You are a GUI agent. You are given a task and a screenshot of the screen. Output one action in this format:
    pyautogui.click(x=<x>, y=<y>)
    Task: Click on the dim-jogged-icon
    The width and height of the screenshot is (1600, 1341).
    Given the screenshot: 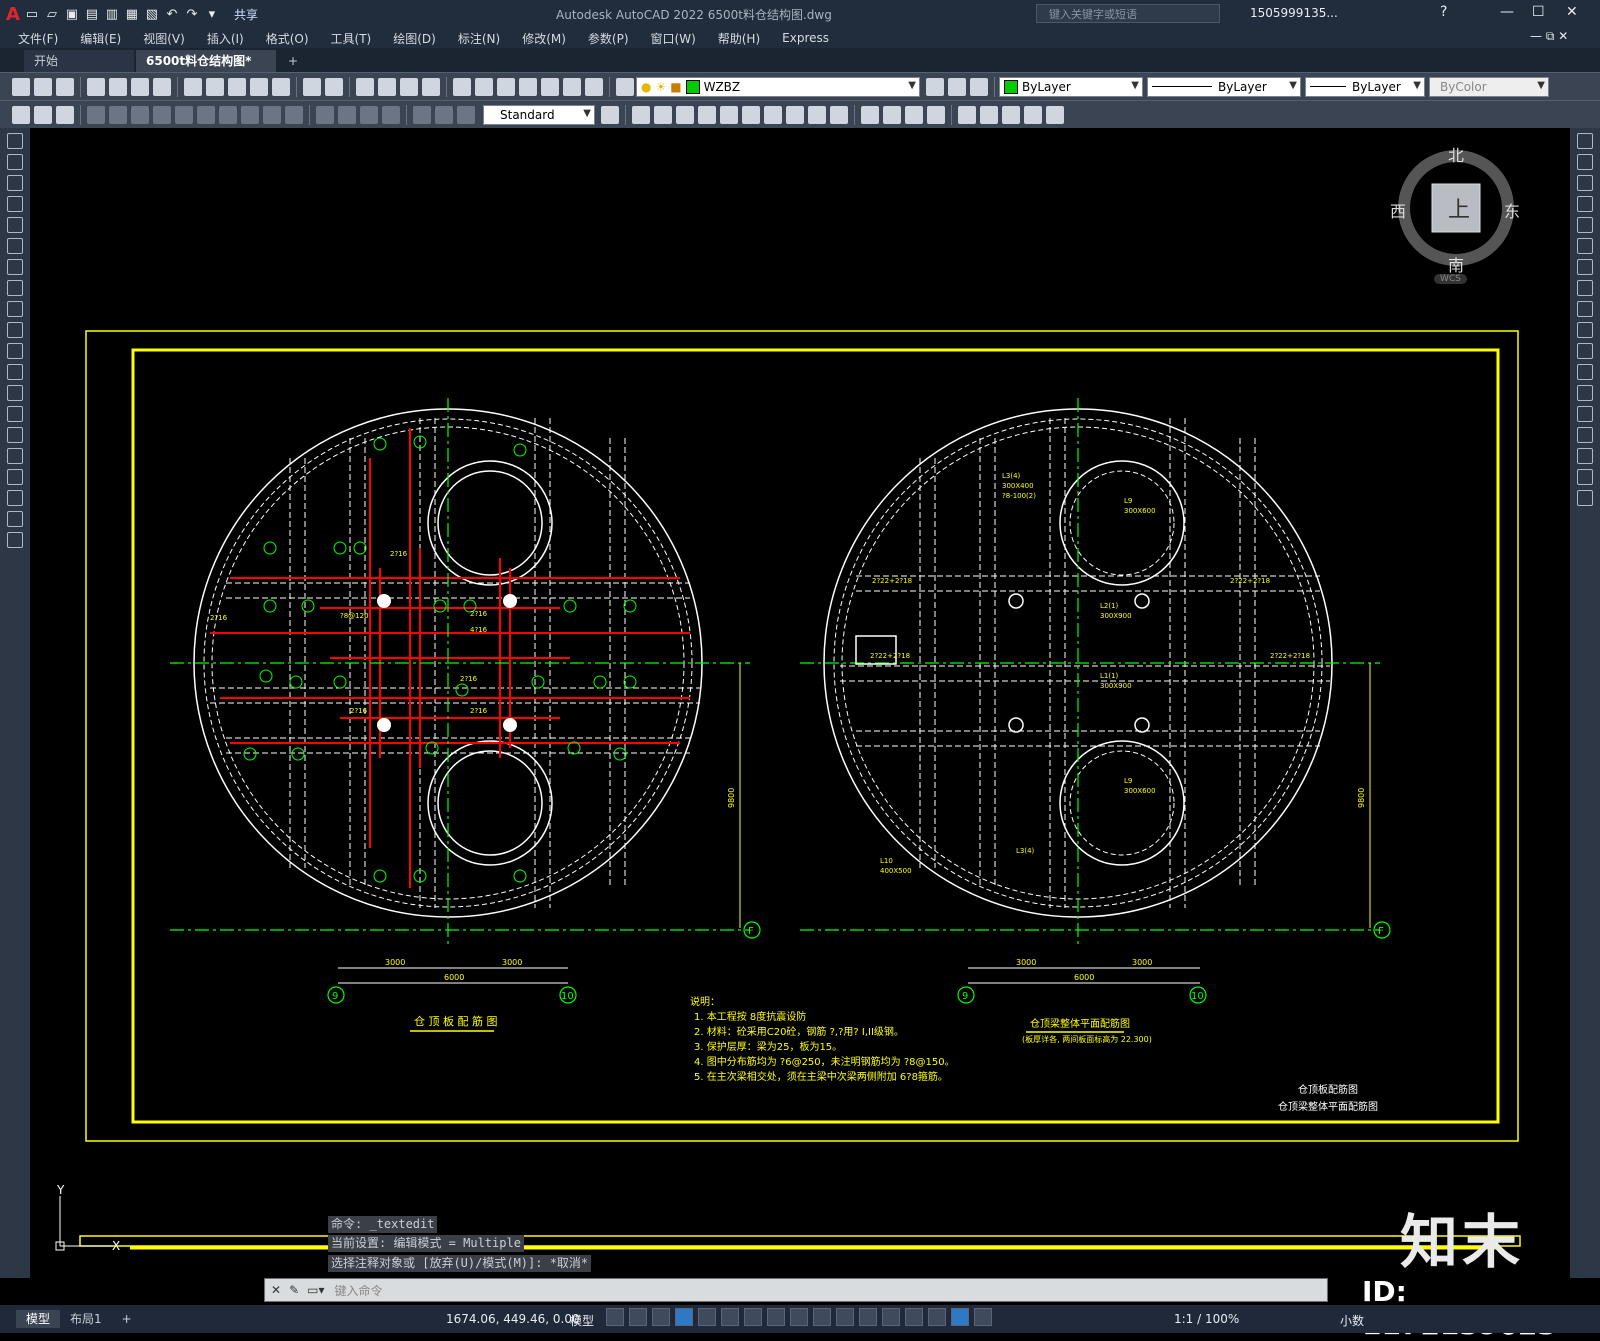 What is the action you would take?
    pyautogui.click(x=140, y=114)
    